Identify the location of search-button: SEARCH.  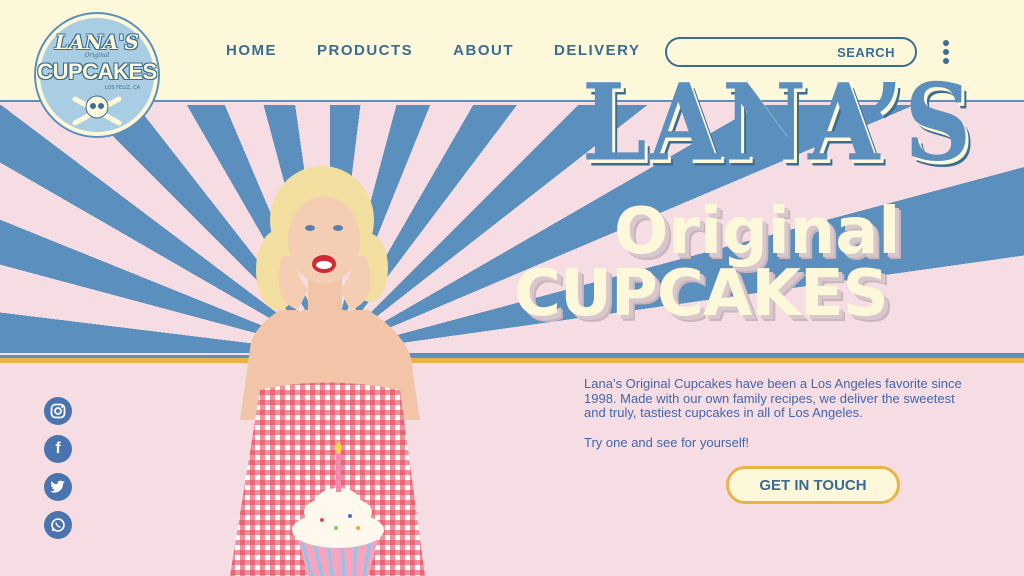
(866, 52).